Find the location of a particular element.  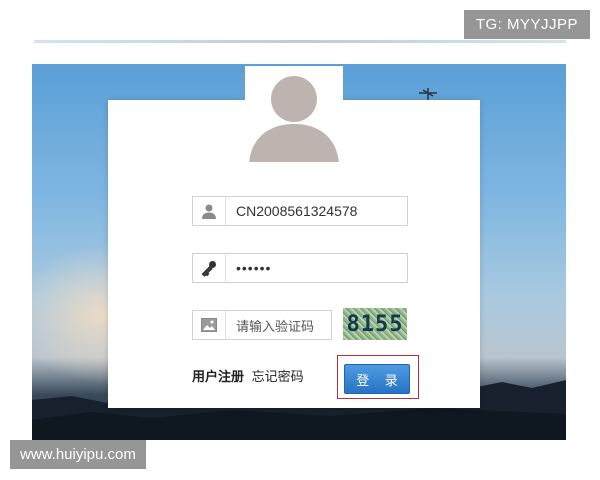

login-button: 登 录 is located at coordinates (377, 379).